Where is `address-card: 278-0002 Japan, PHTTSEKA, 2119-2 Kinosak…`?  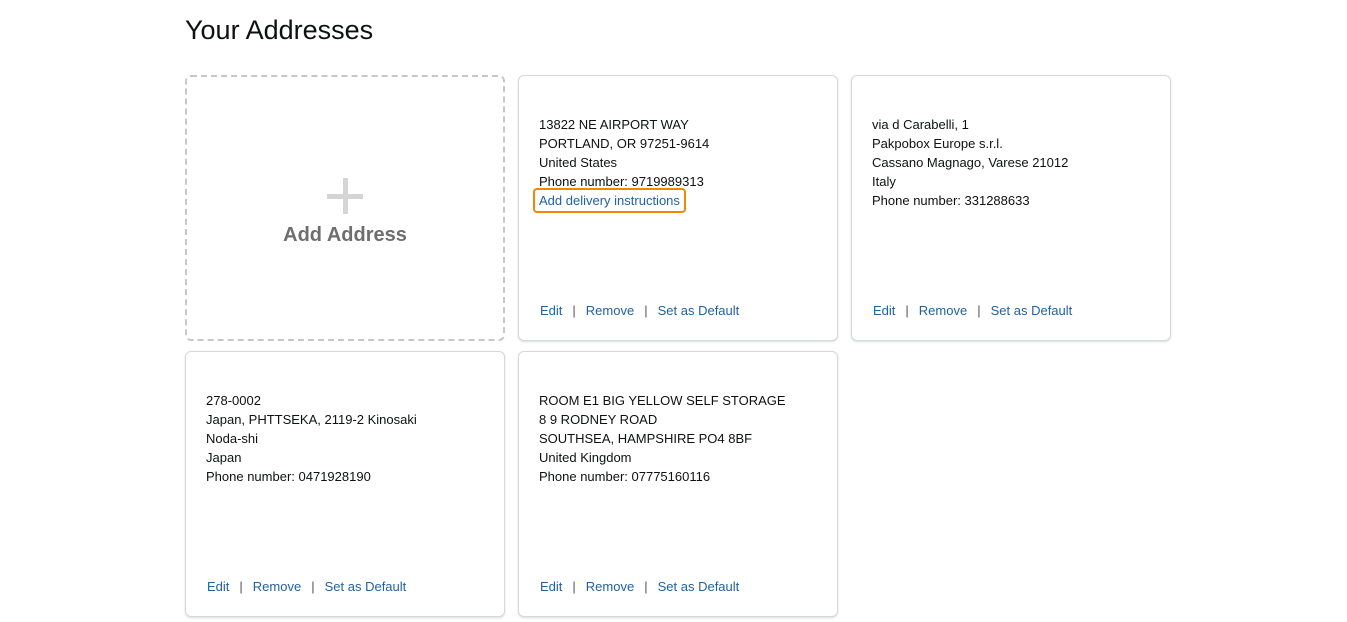 address-card: 278-0002 Japan, PHTTSEKA, 2119-2 Kinosak… is located at coordinates (345, 484).